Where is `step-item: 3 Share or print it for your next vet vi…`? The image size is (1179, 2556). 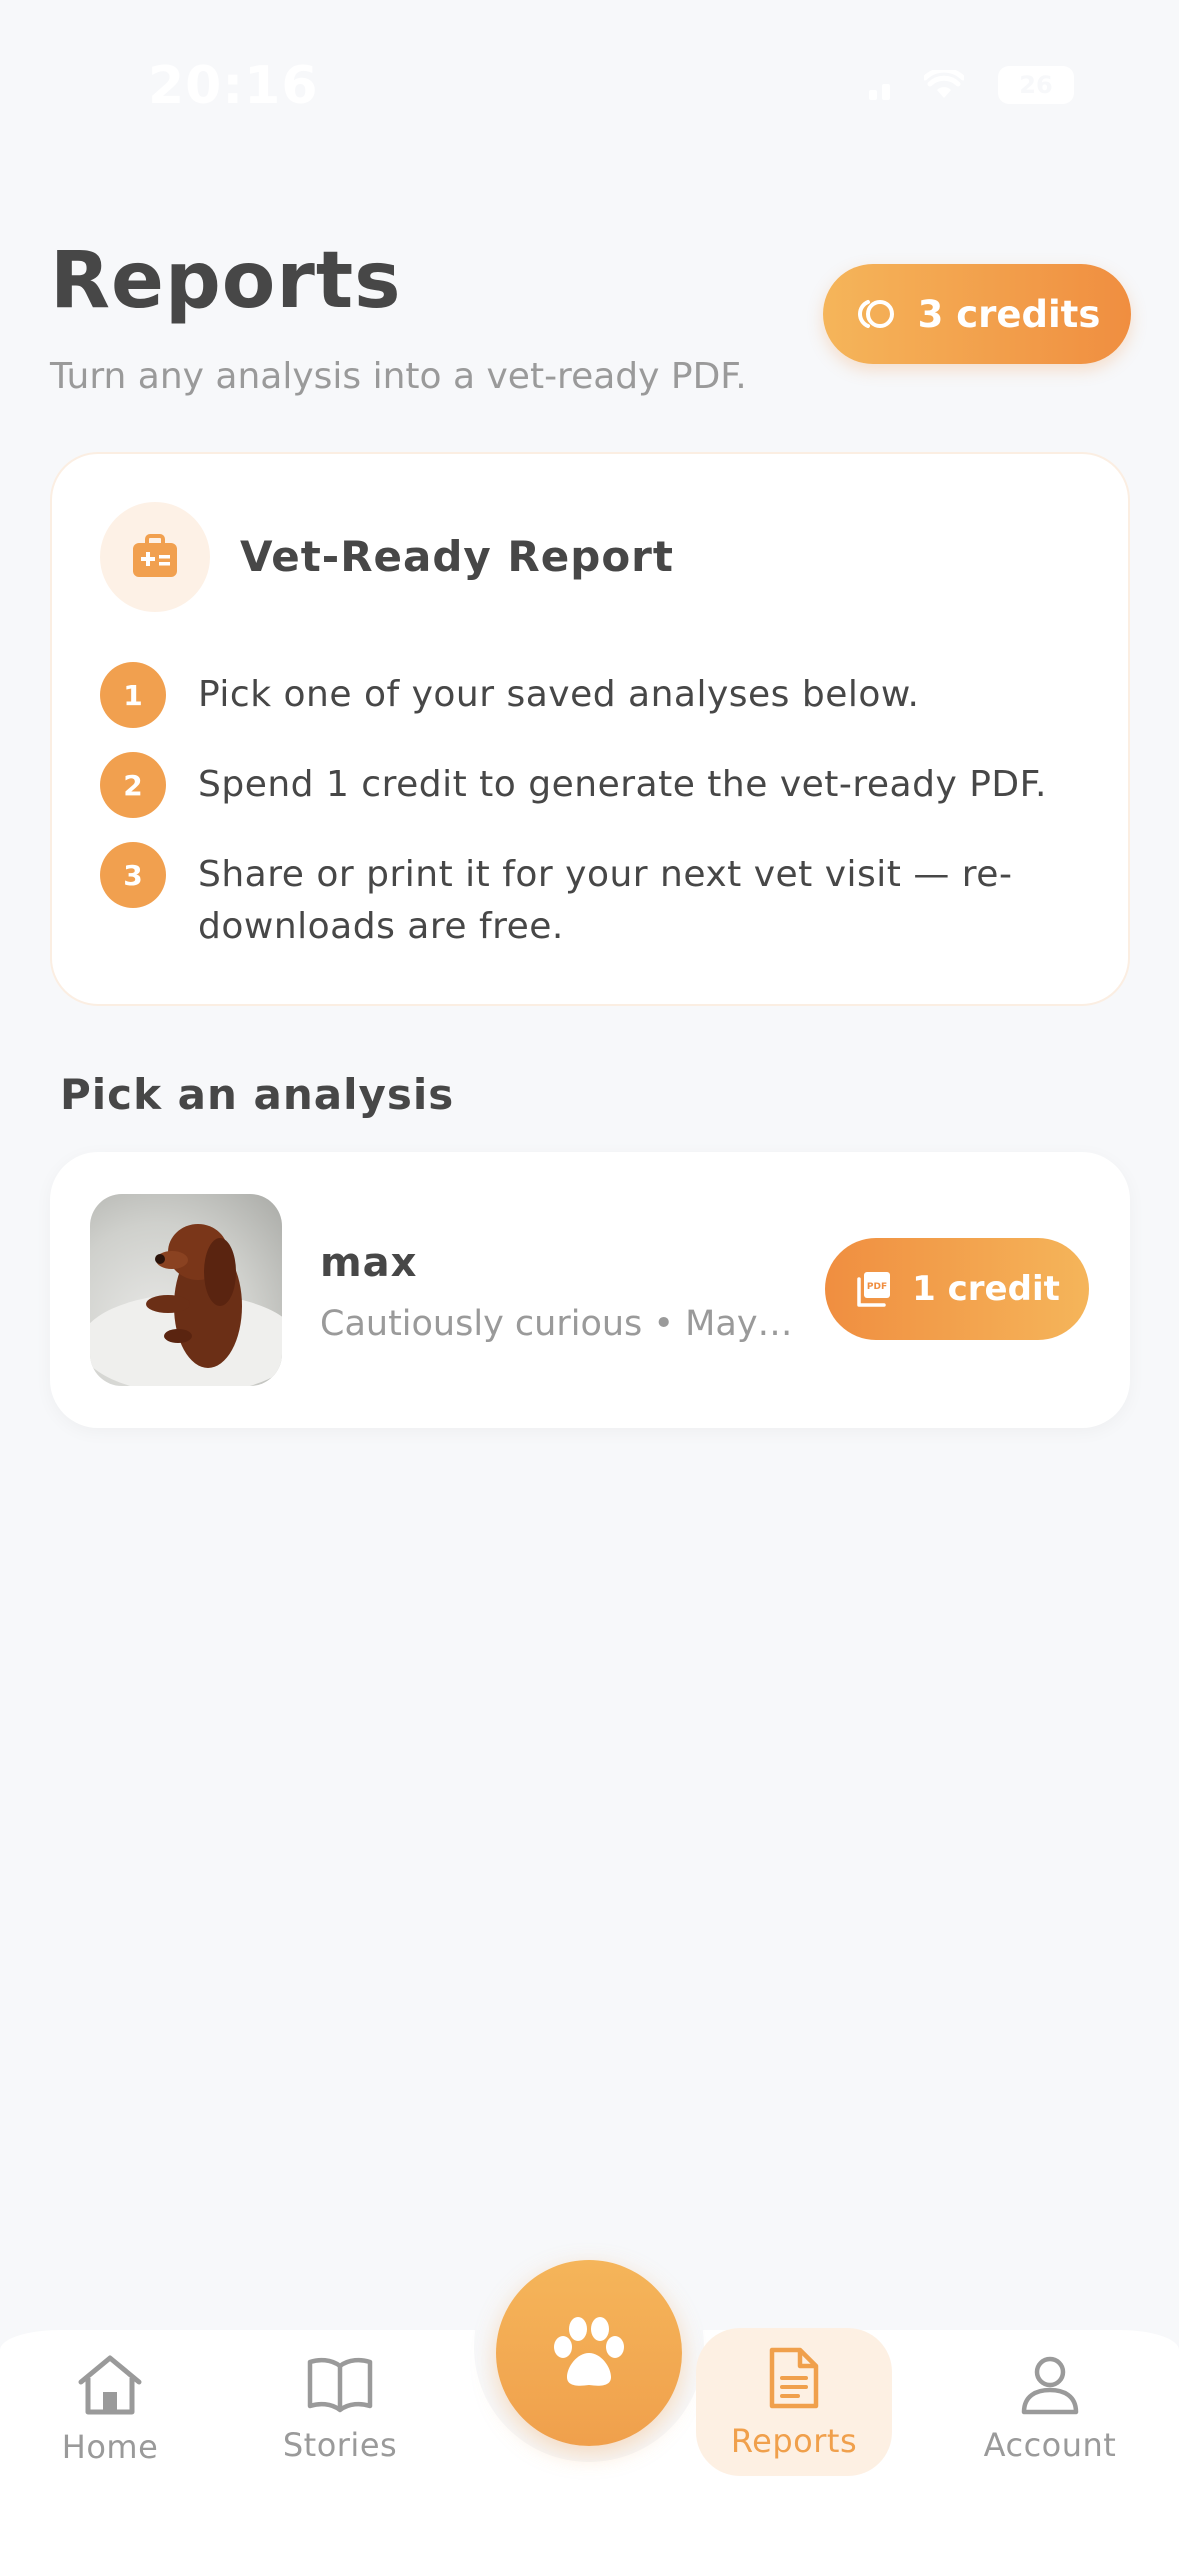 step-item: 3 Share or print it for your next vet vi… is located at coordinates (584, 897).